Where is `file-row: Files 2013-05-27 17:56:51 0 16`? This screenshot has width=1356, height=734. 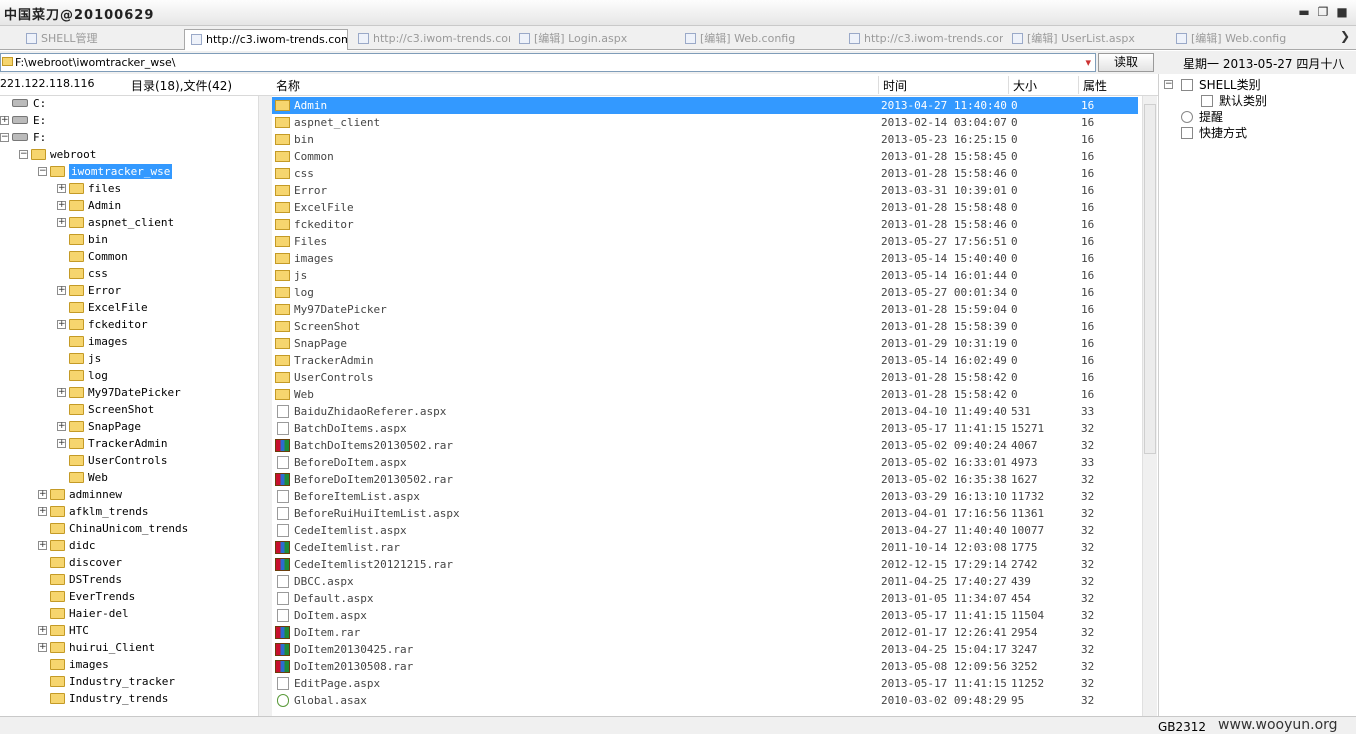
file-row: Files 2013-05-27 17:56:51 0 16 is located at coordinates (705, 241).